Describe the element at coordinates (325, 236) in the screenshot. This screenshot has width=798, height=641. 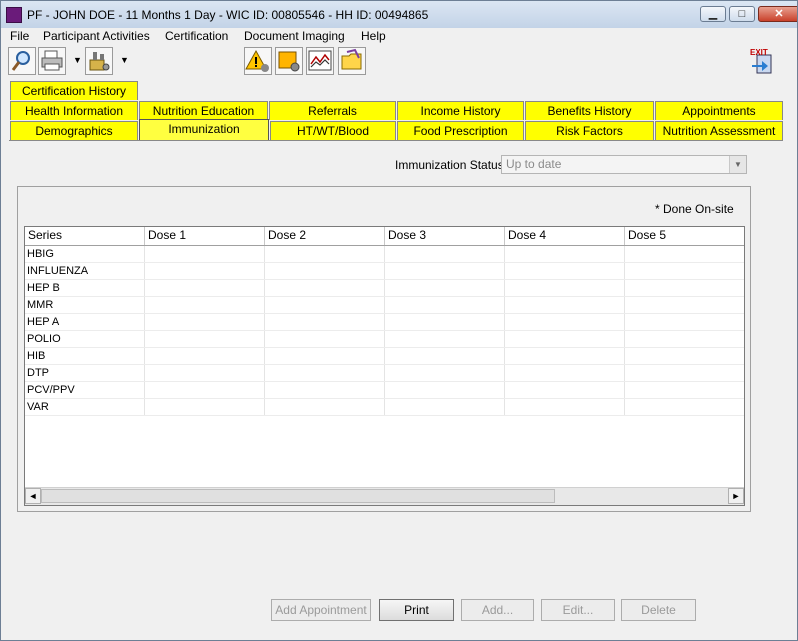
I see `column-header-dose-2: Dose 2` at that location.